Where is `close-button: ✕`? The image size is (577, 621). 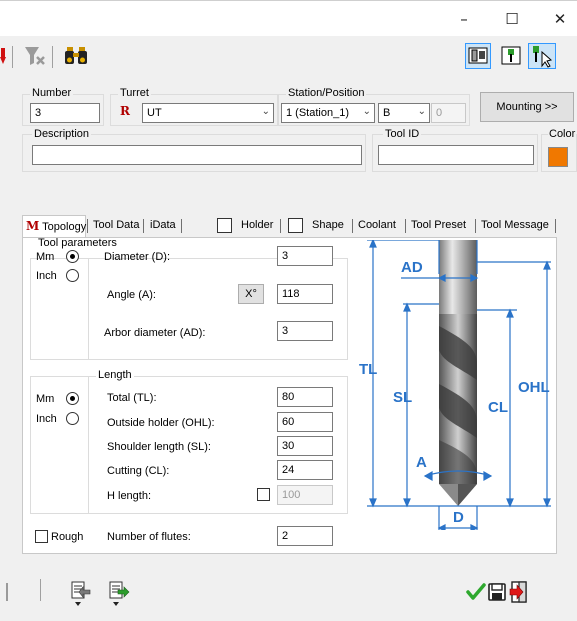
close-button: ✕ is located at coordinates (560, 19).